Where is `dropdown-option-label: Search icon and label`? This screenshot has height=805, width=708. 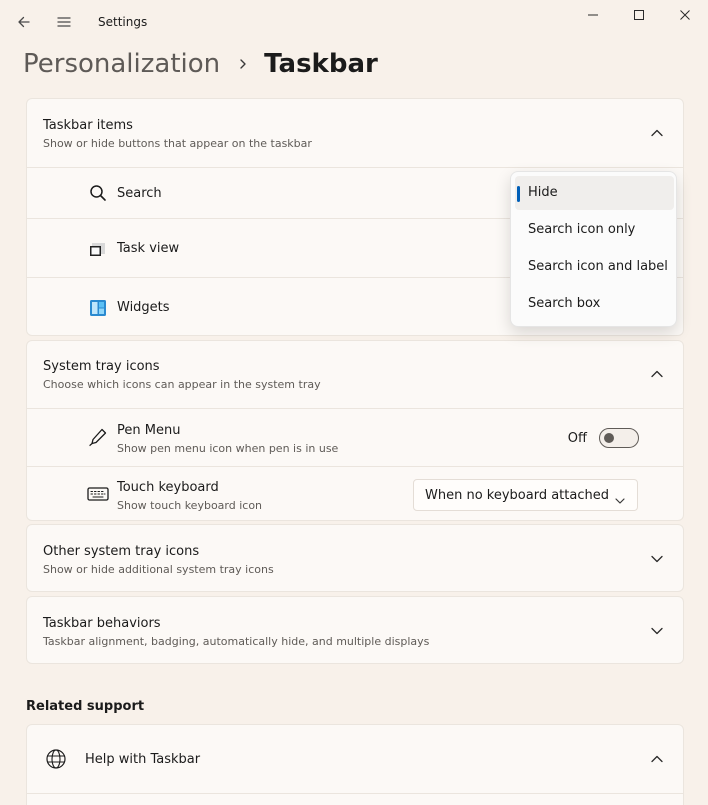 dropdown-option-label: Search icon and label is located at coordinates (598, 266).